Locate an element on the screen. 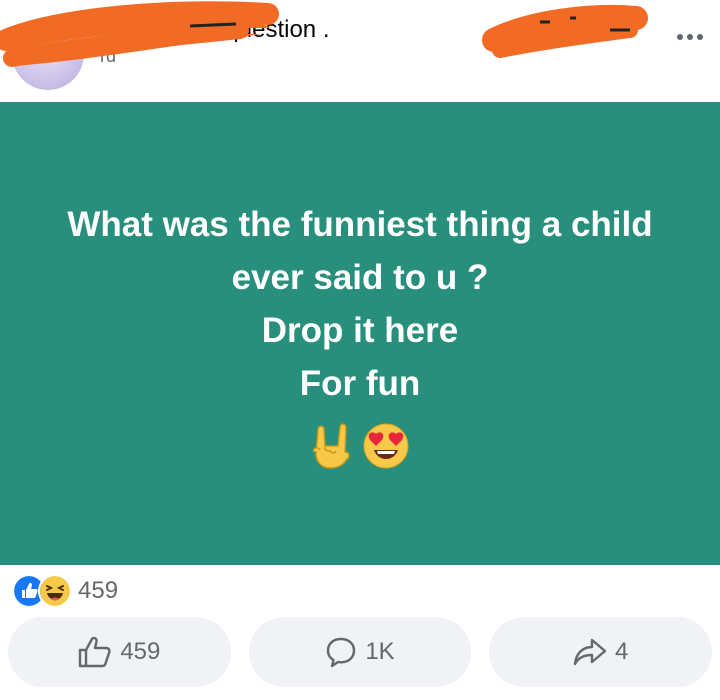 The width and height of the screenshot is (720, 700). like-count: 459 is located at coordinates (140, 651).